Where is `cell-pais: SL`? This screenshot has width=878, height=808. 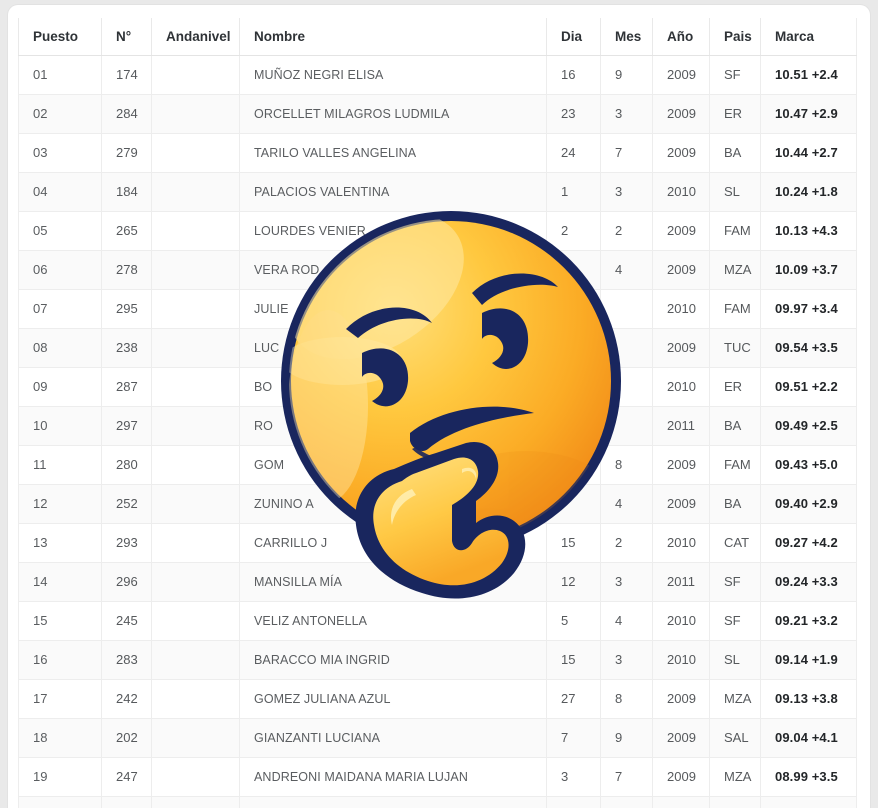 cell-pais: SL is located at coordinates (735, 192).